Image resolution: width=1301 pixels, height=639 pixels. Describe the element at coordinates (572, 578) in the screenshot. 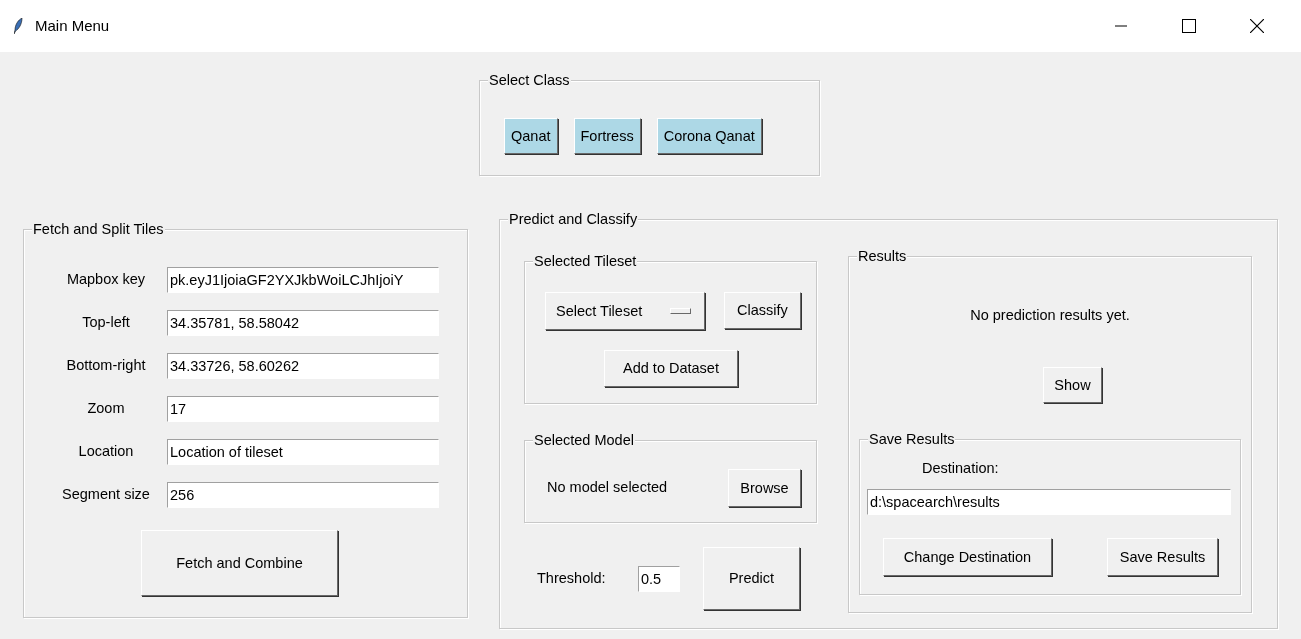

I see `threshold-label: Threshold:` at that location.